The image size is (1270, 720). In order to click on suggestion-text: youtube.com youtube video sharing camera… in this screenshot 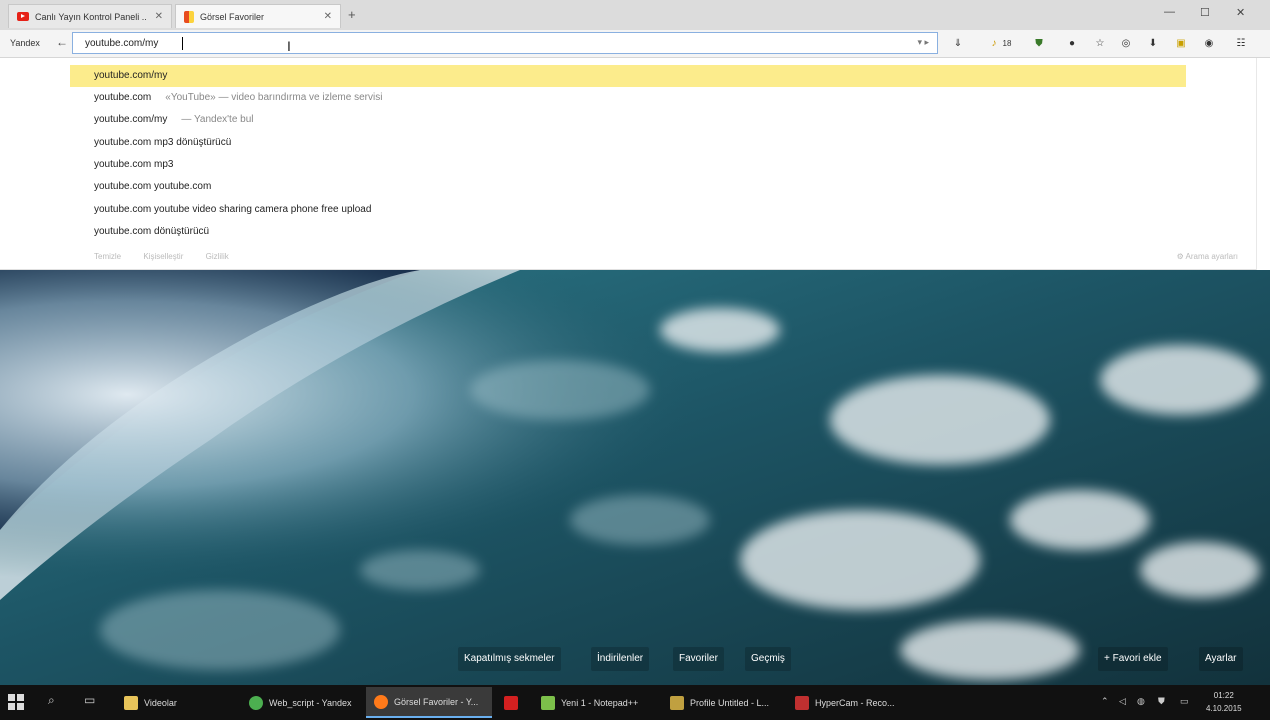, I will do `click(233, 209)`.